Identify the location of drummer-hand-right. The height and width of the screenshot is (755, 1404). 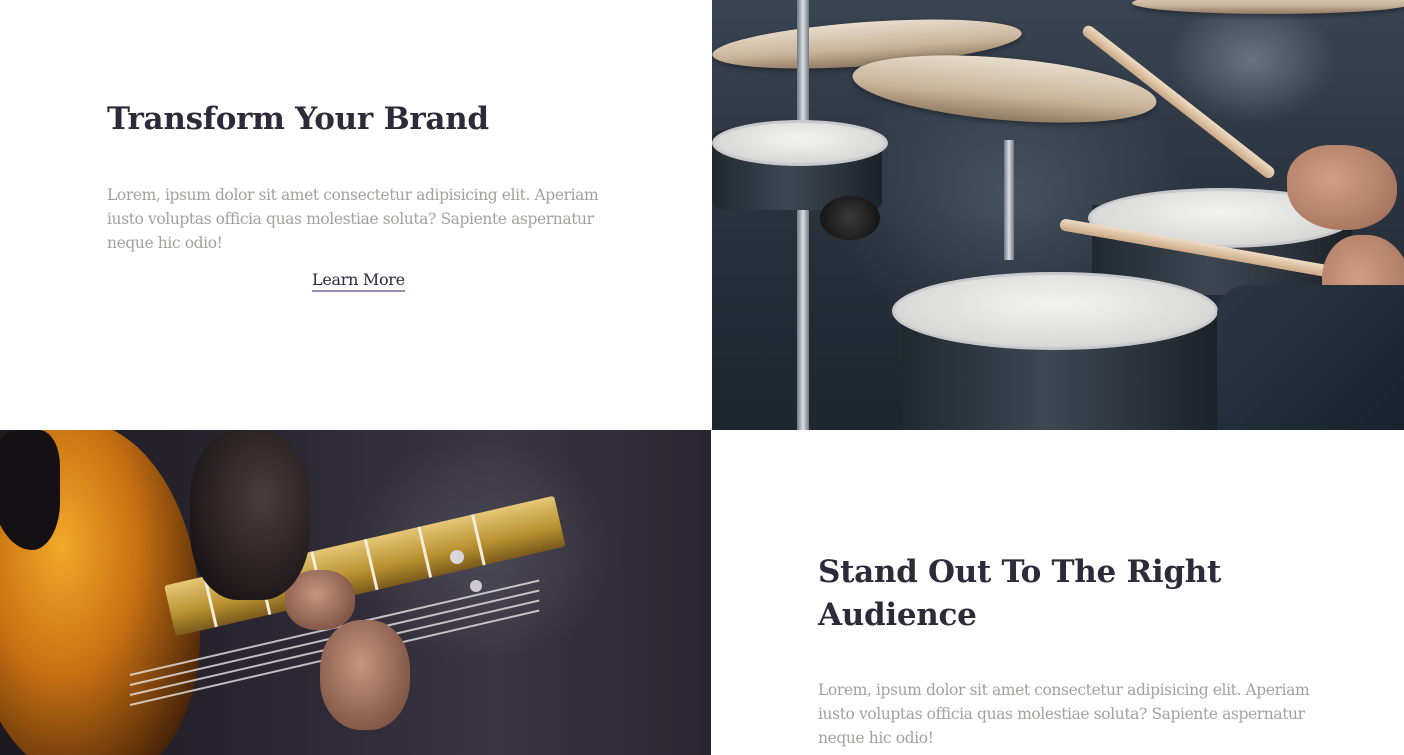
(1342, 187).